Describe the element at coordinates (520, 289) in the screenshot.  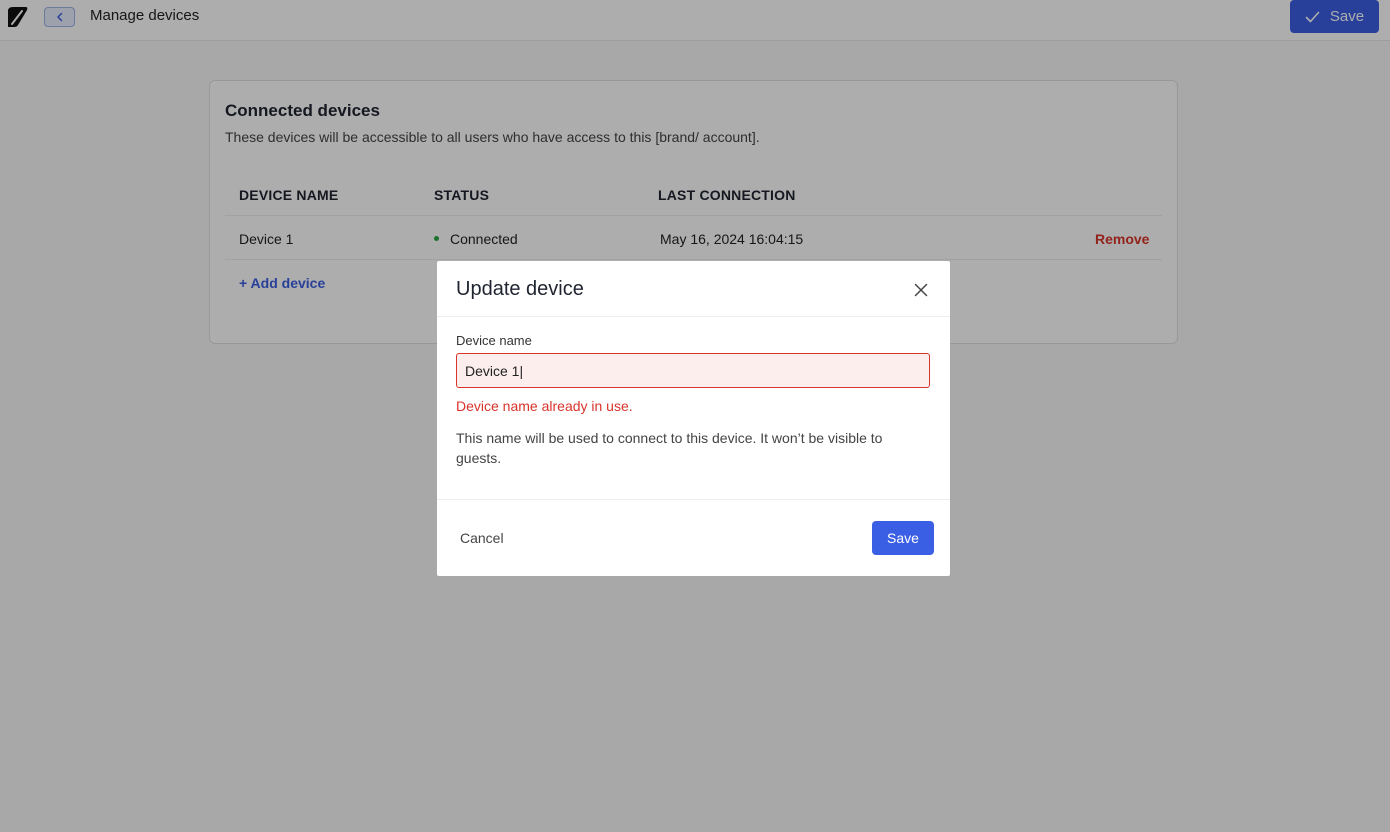
I see `modal-title: Update device` at that location.